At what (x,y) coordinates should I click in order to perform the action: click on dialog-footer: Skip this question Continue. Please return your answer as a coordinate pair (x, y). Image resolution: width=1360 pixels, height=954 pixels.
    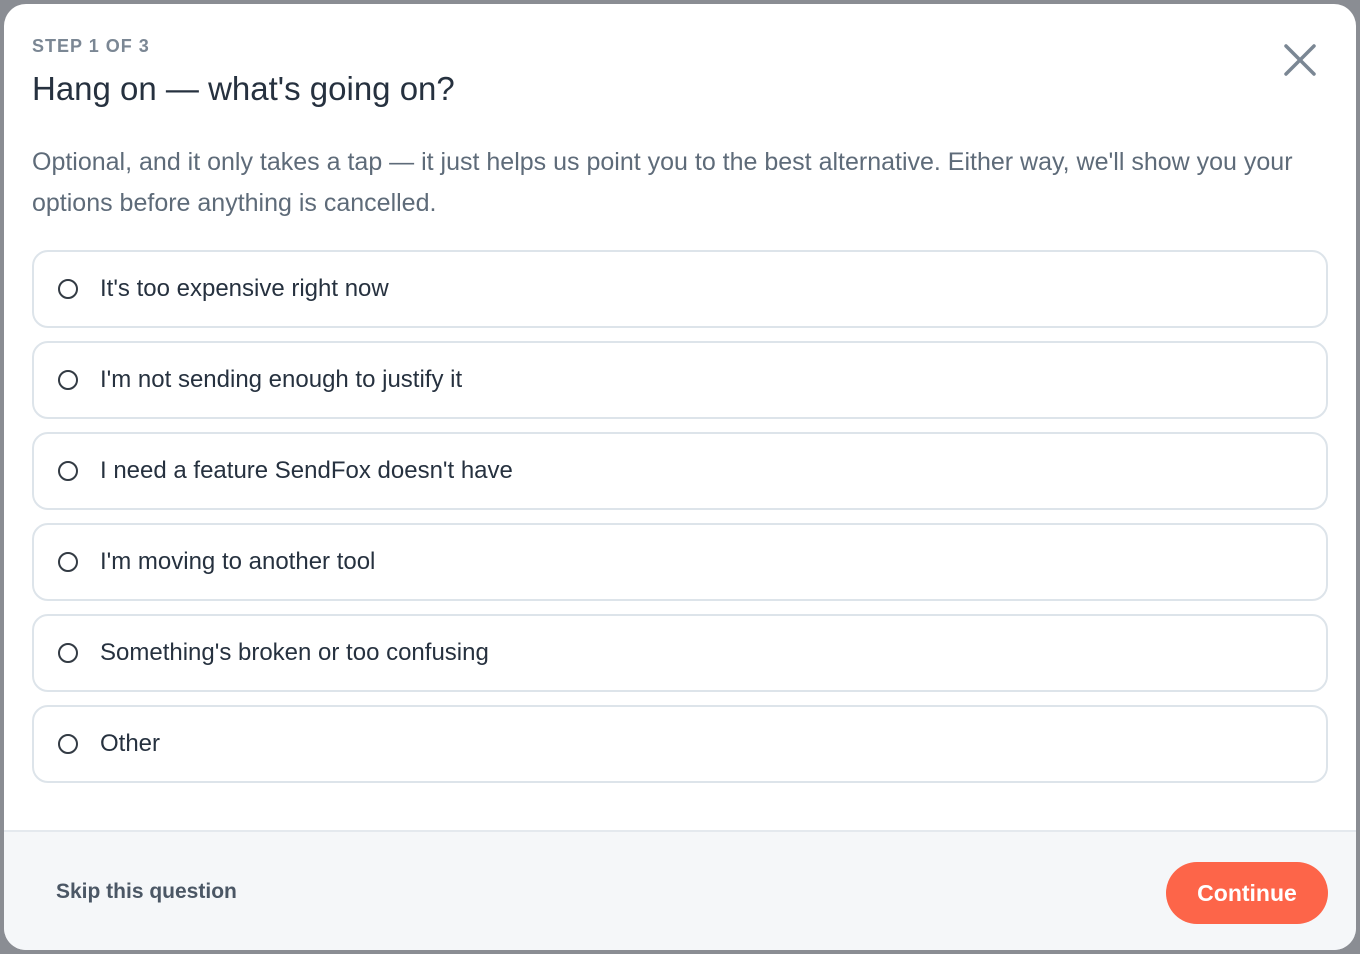
    Looking at the image, I should click on (680, 890).